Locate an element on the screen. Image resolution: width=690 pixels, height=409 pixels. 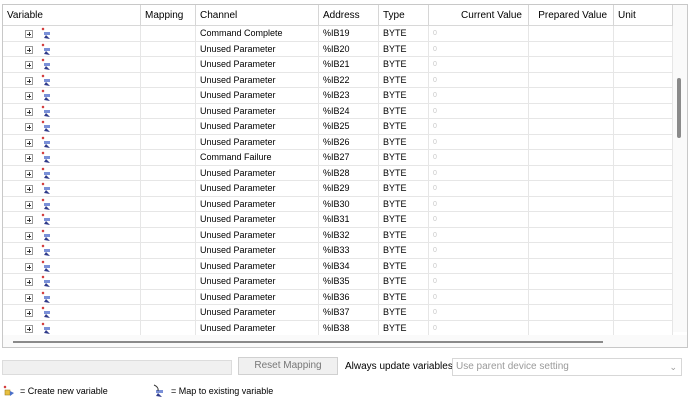
table-row: Unused Parameter %IB25 BYTE 0 is located at coordinates (338, 127).